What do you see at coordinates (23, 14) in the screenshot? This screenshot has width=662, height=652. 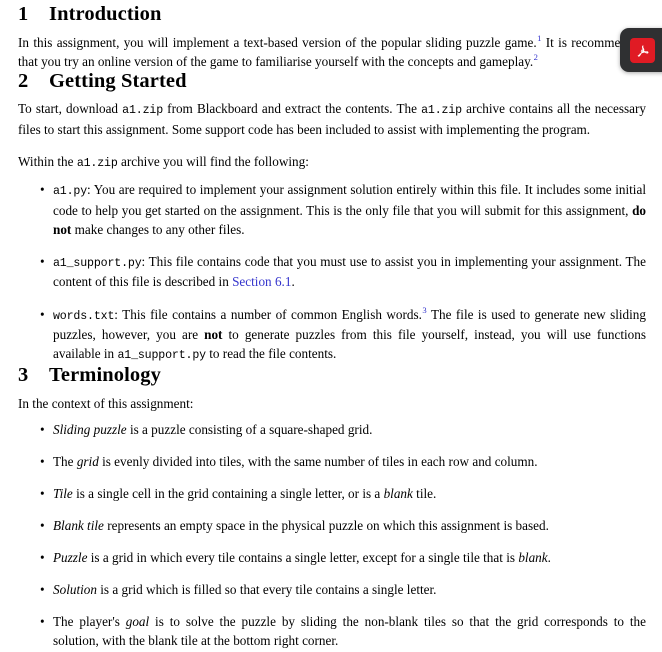 I see `section-1-number: 1` at bounding box center [23, 14].